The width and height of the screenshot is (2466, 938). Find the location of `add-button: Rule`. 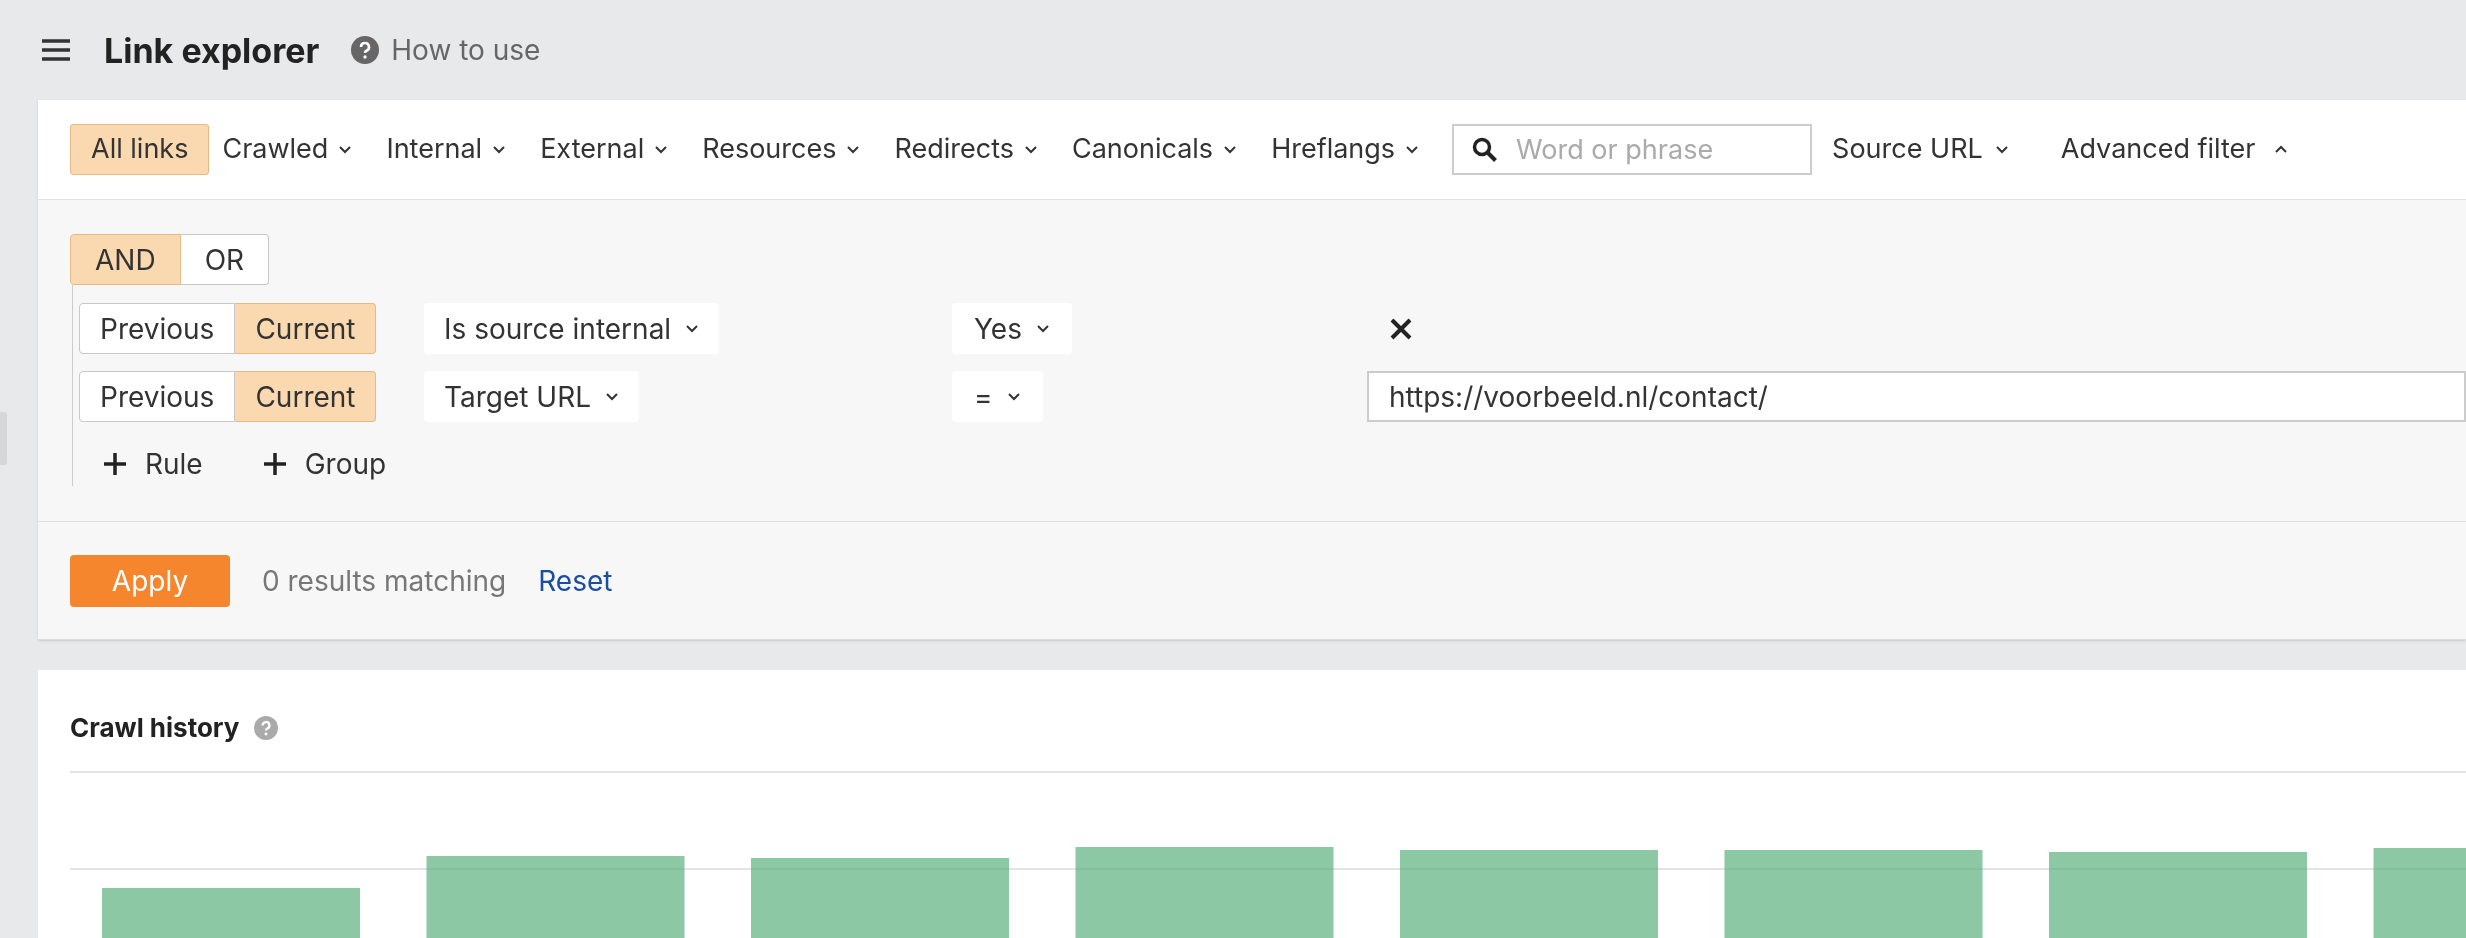

add-button: Rule is located at coordinates (153, 464).